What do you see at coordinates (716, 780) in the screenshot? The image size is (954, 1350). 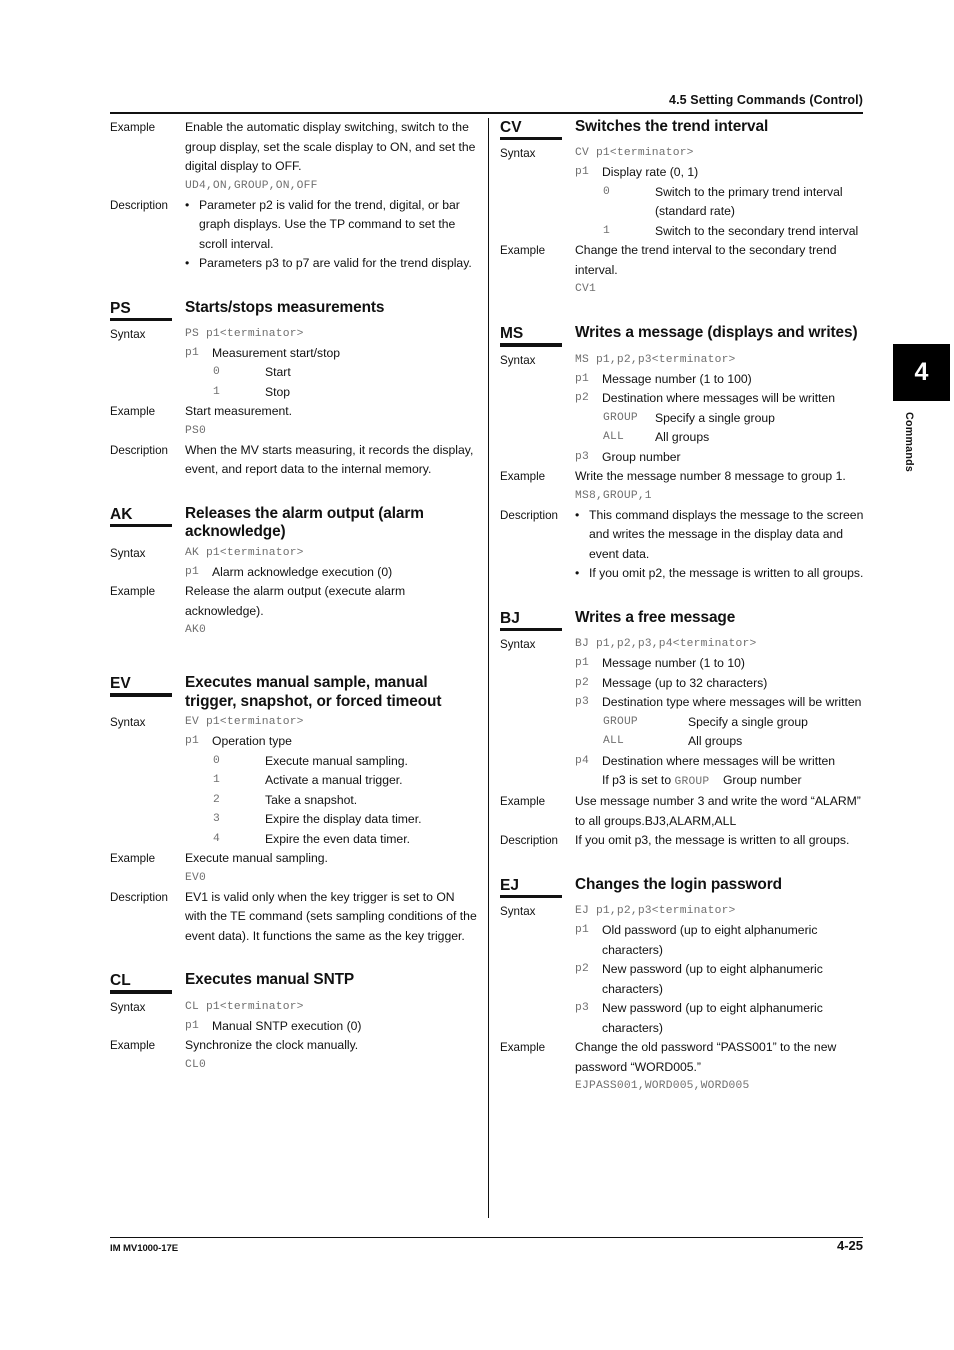 I see `note-gap` at bounding box center [716, 780].